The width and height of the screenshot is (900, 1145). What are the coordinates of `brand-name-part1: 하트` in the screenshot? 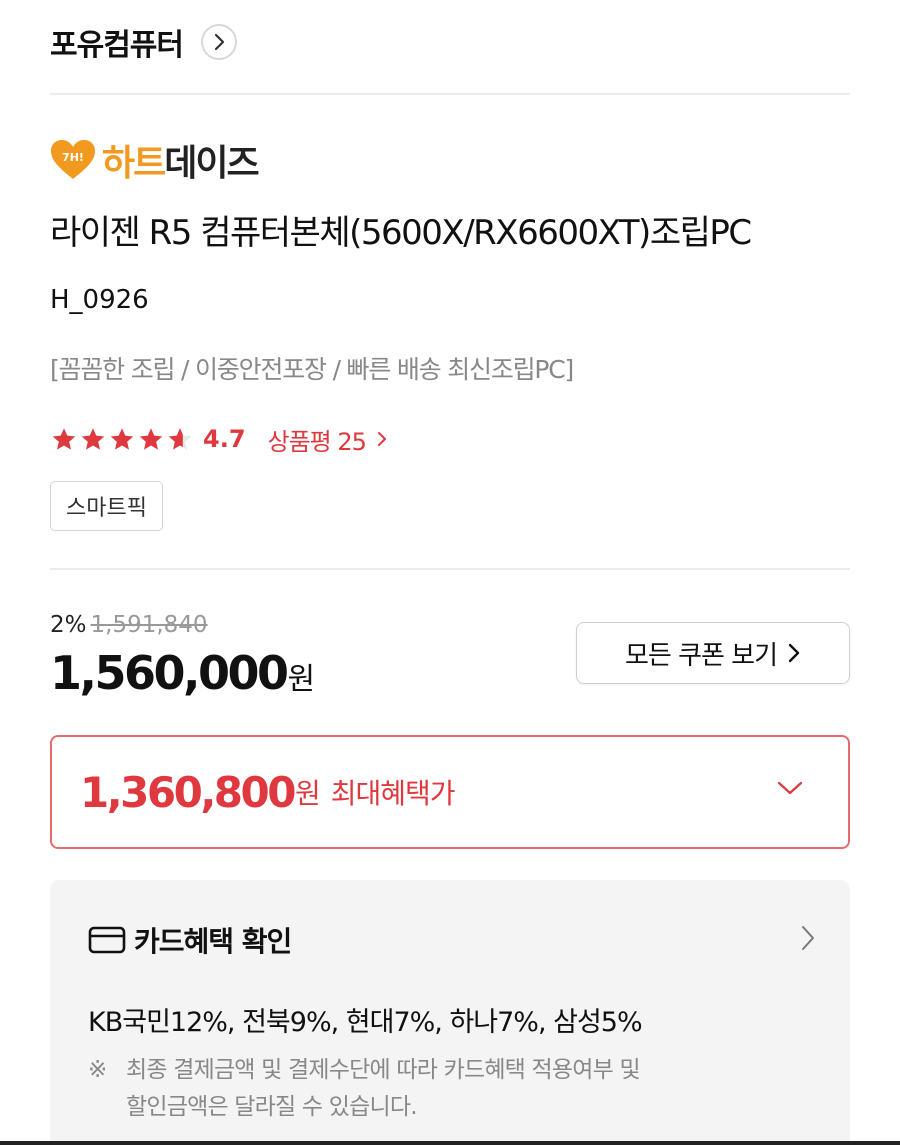 It's located at (134, 163).